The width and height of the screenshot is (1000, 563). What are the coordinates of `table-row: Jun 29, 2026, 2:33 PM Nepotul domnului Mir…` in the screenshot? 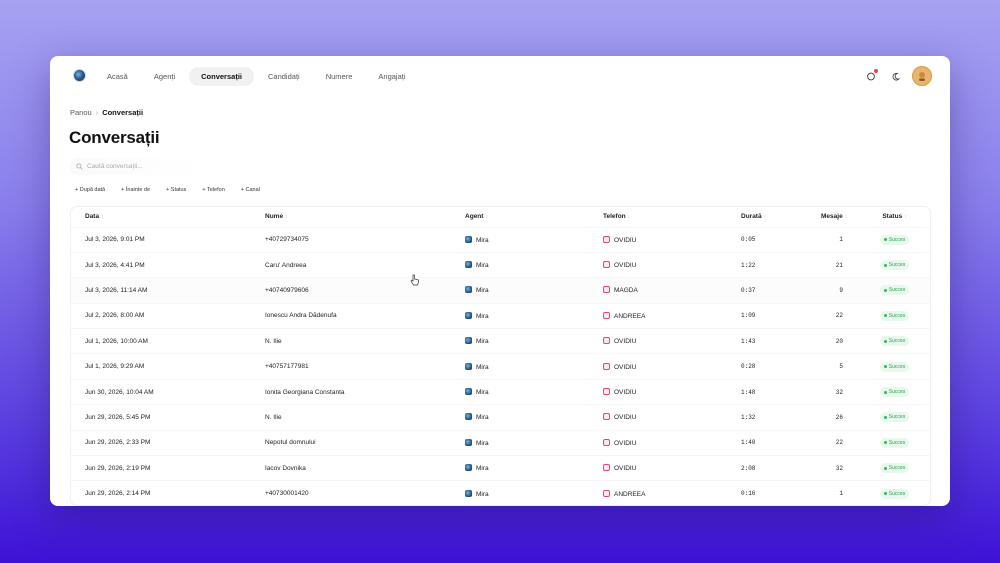 It's located at (500, 442).